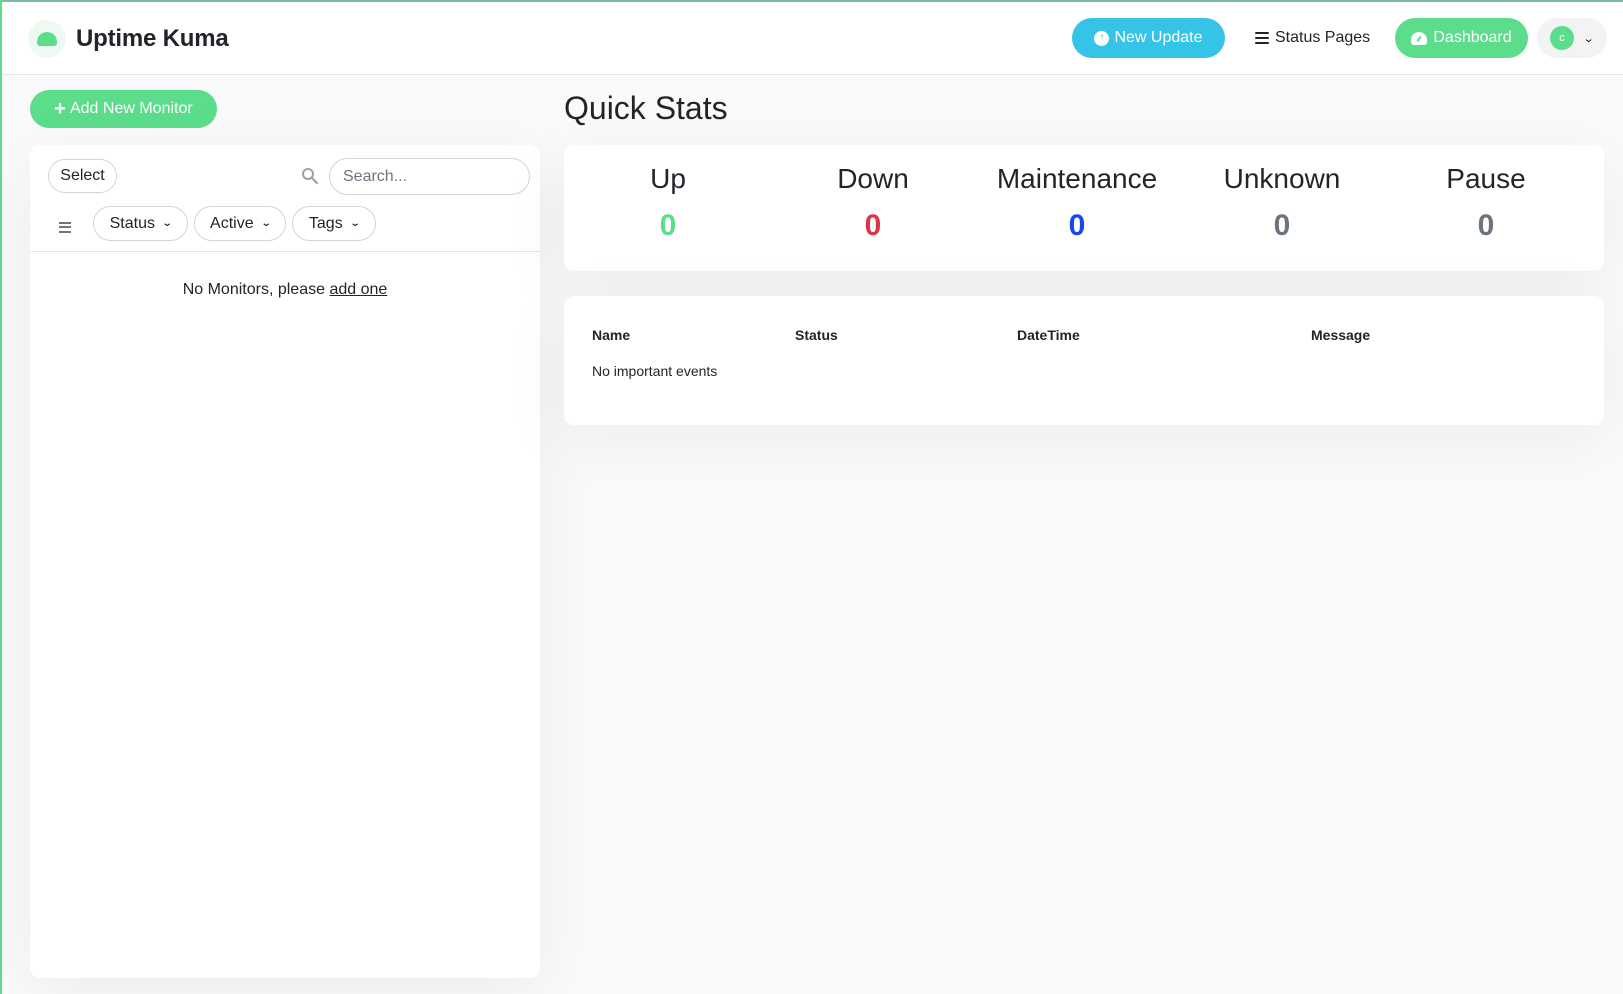 The image size is (1623, 994). Describe the element at coordinates (668, 203) in the screenshot. I see `stat-up: Up 0` at that location.